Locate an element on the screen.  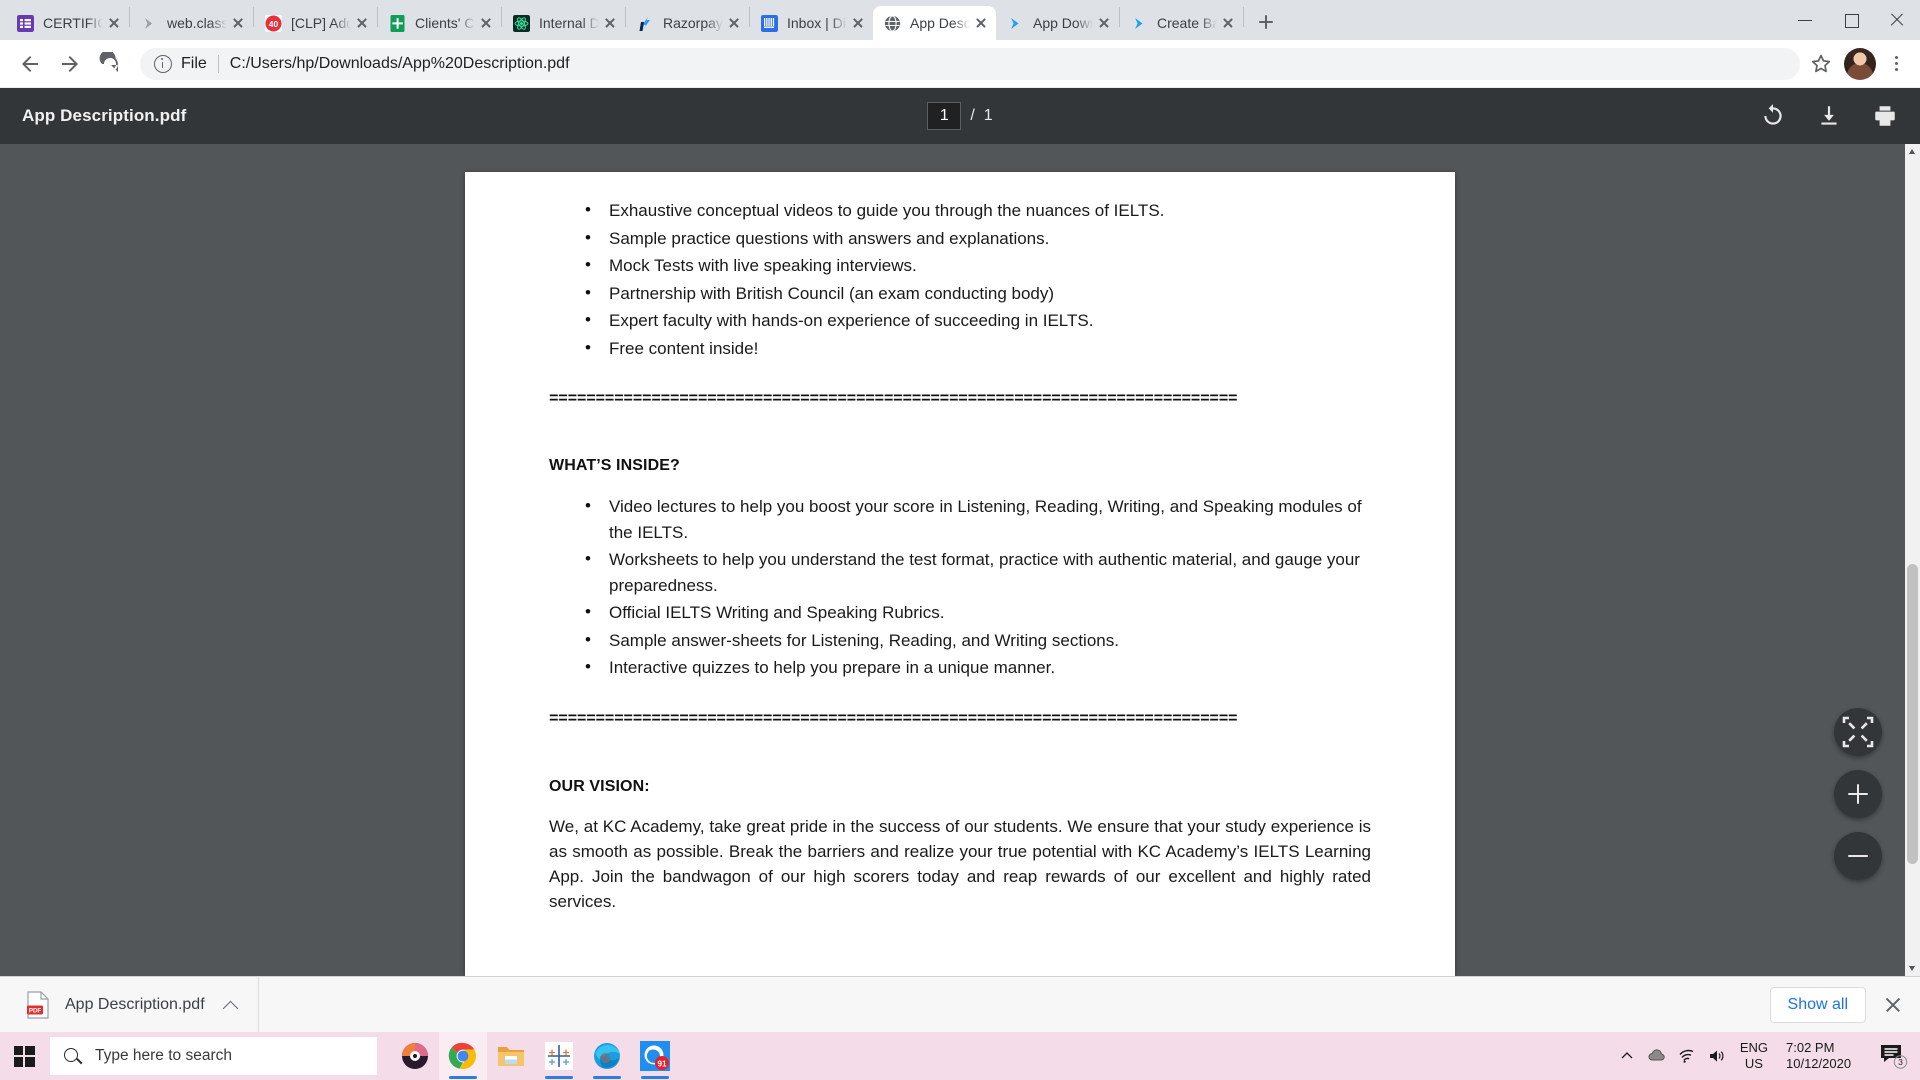
clock-time: 7:02 PM is located at coordinates (1810, 1047).